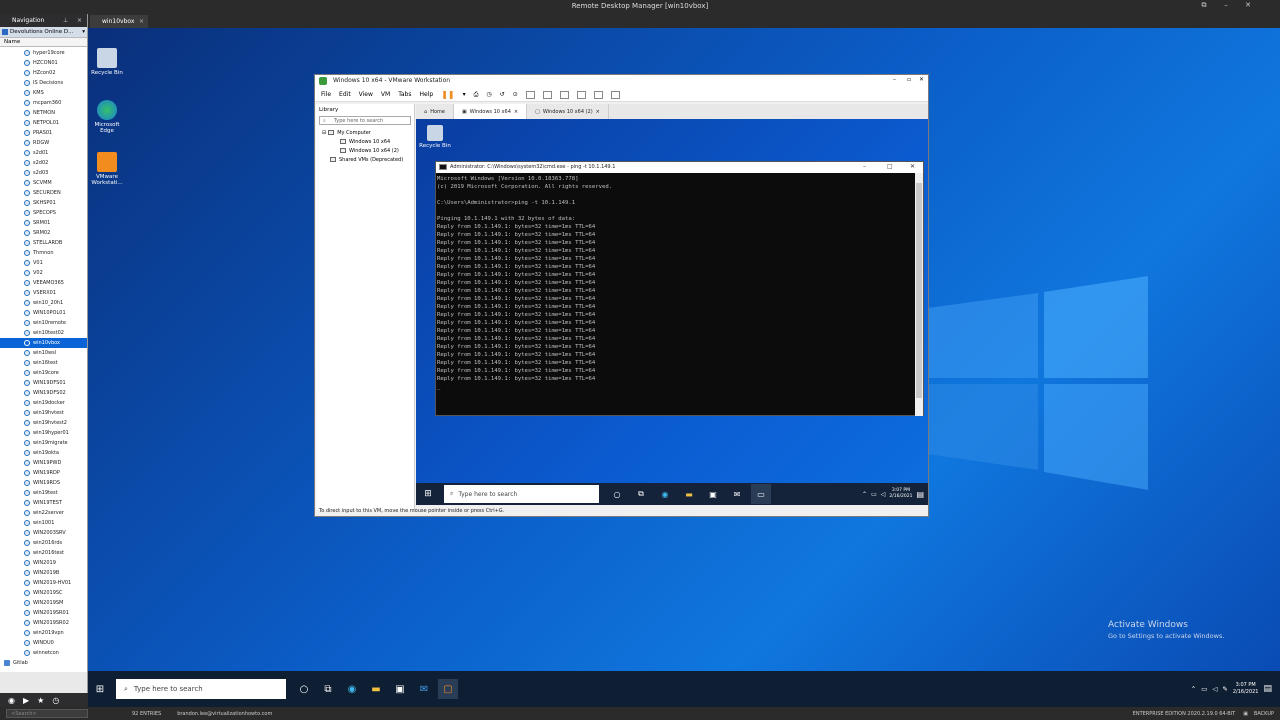 The image size is (1280, 720). I want to click on vm-restore-icon: ▫, so click(909, 79).